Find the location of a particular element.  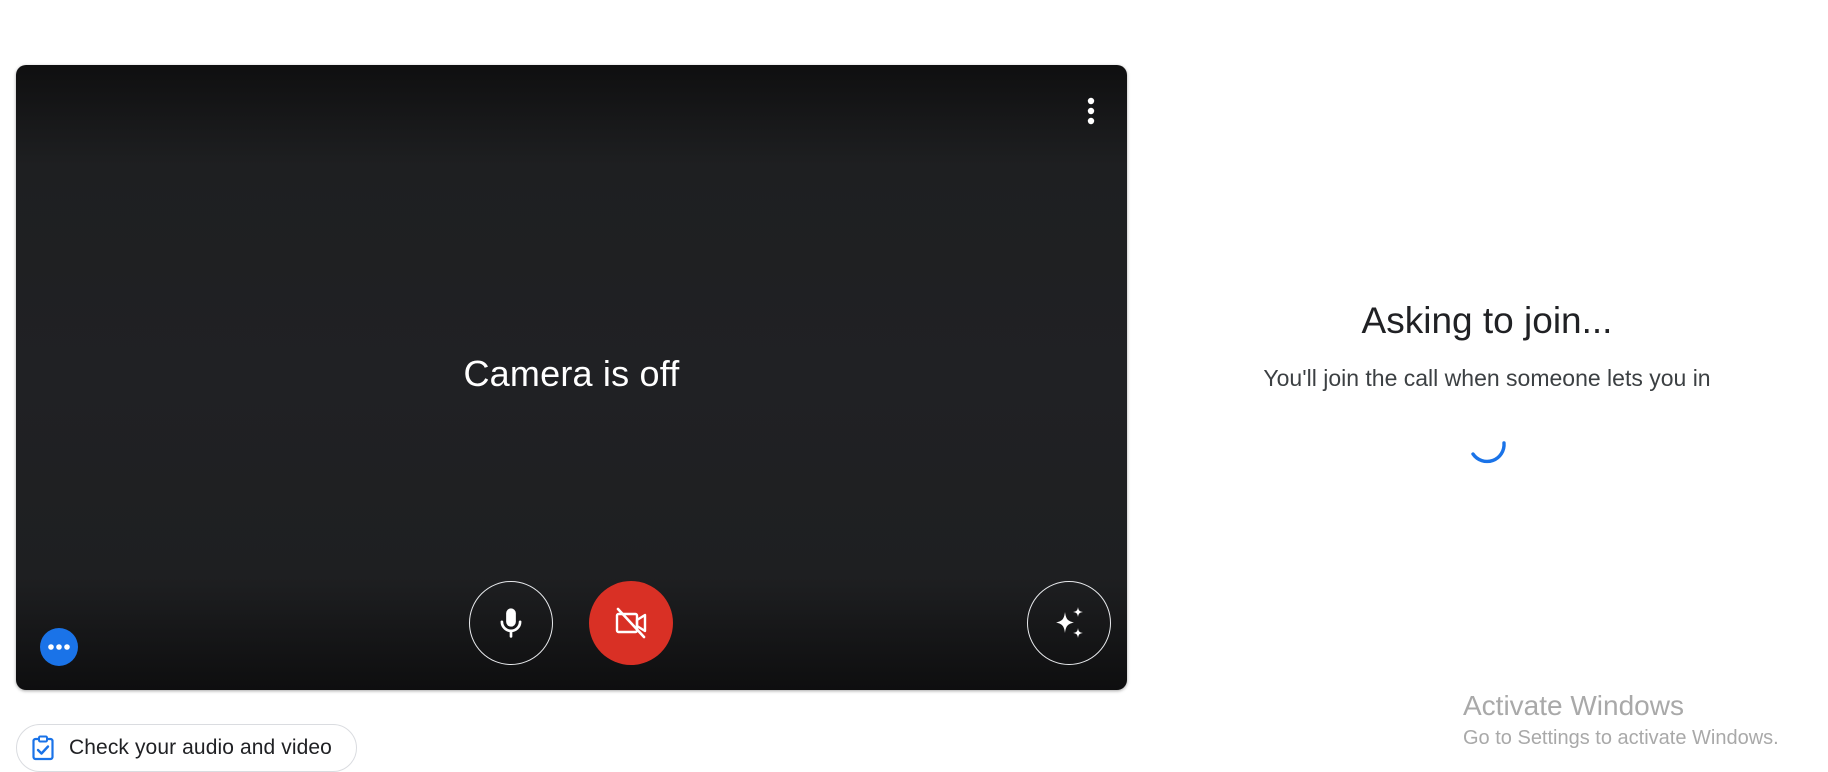

visual-effects-button is located at coordinates (1069, 623).